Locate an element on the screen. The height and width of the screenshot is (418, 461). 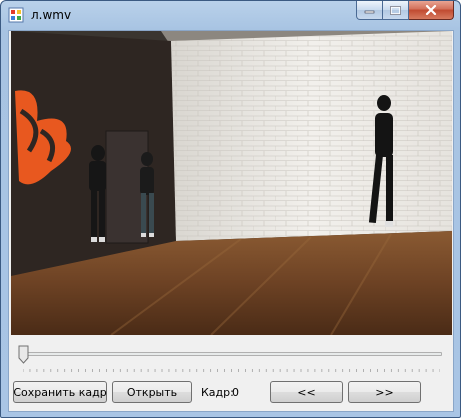
maximize-icon is located at coordinates (395, 10).